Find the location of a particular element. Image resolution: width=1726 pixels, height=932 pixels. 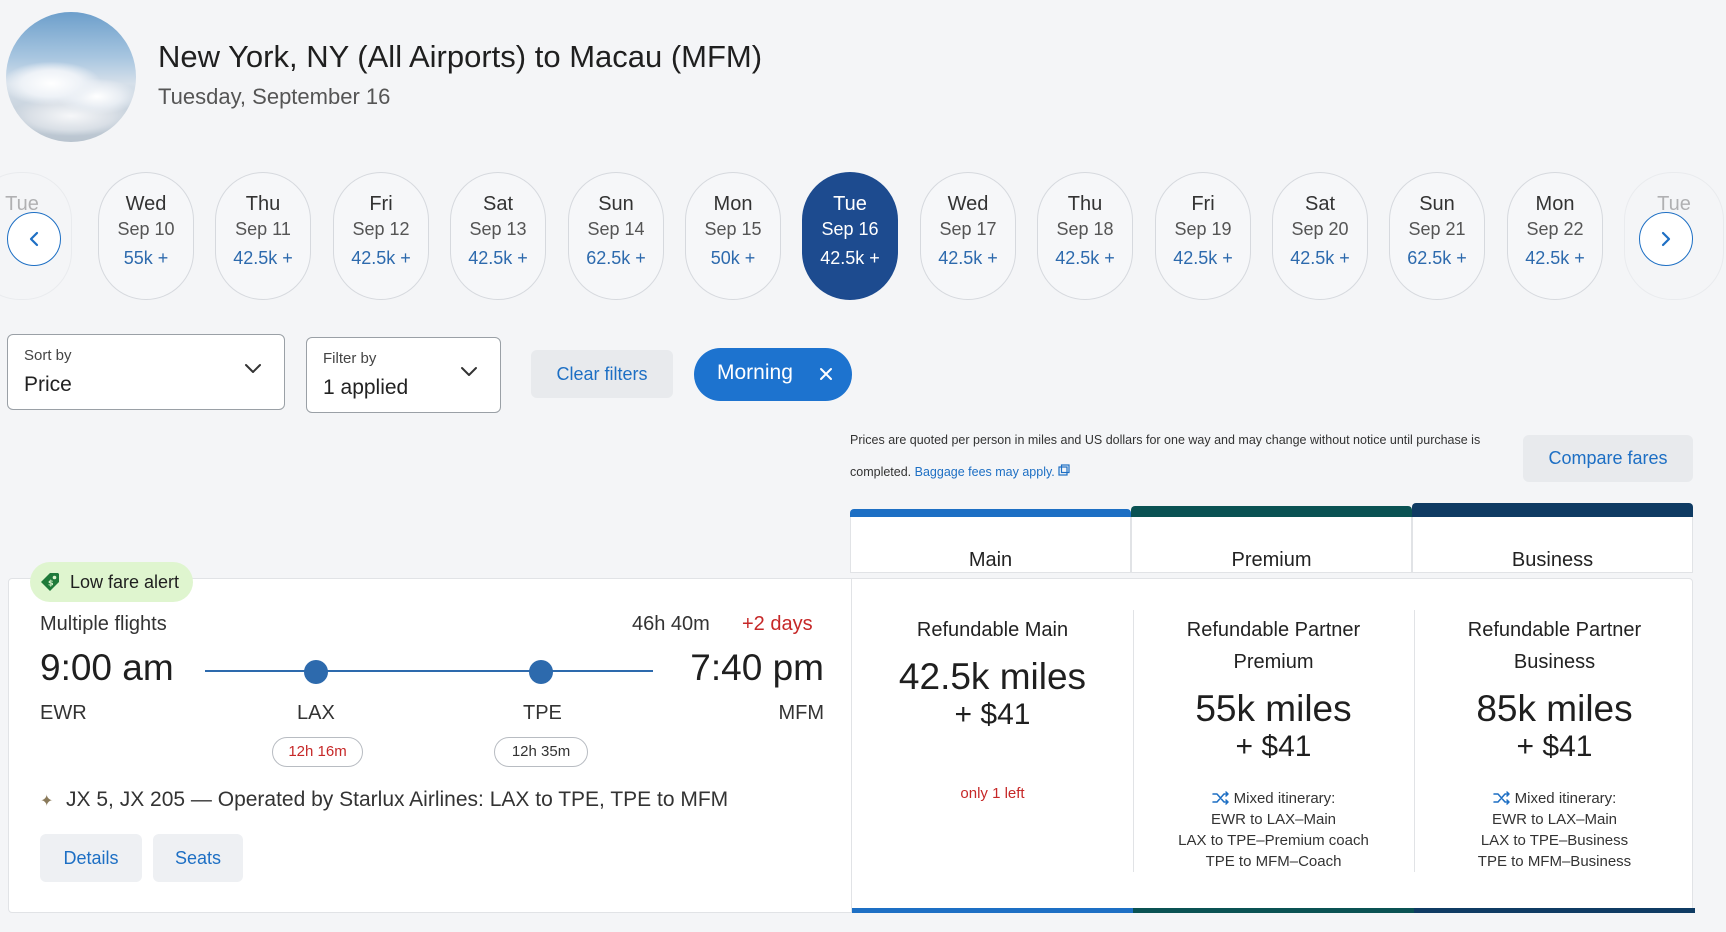

chevron-left-icon is located at coordinates (34, 239).